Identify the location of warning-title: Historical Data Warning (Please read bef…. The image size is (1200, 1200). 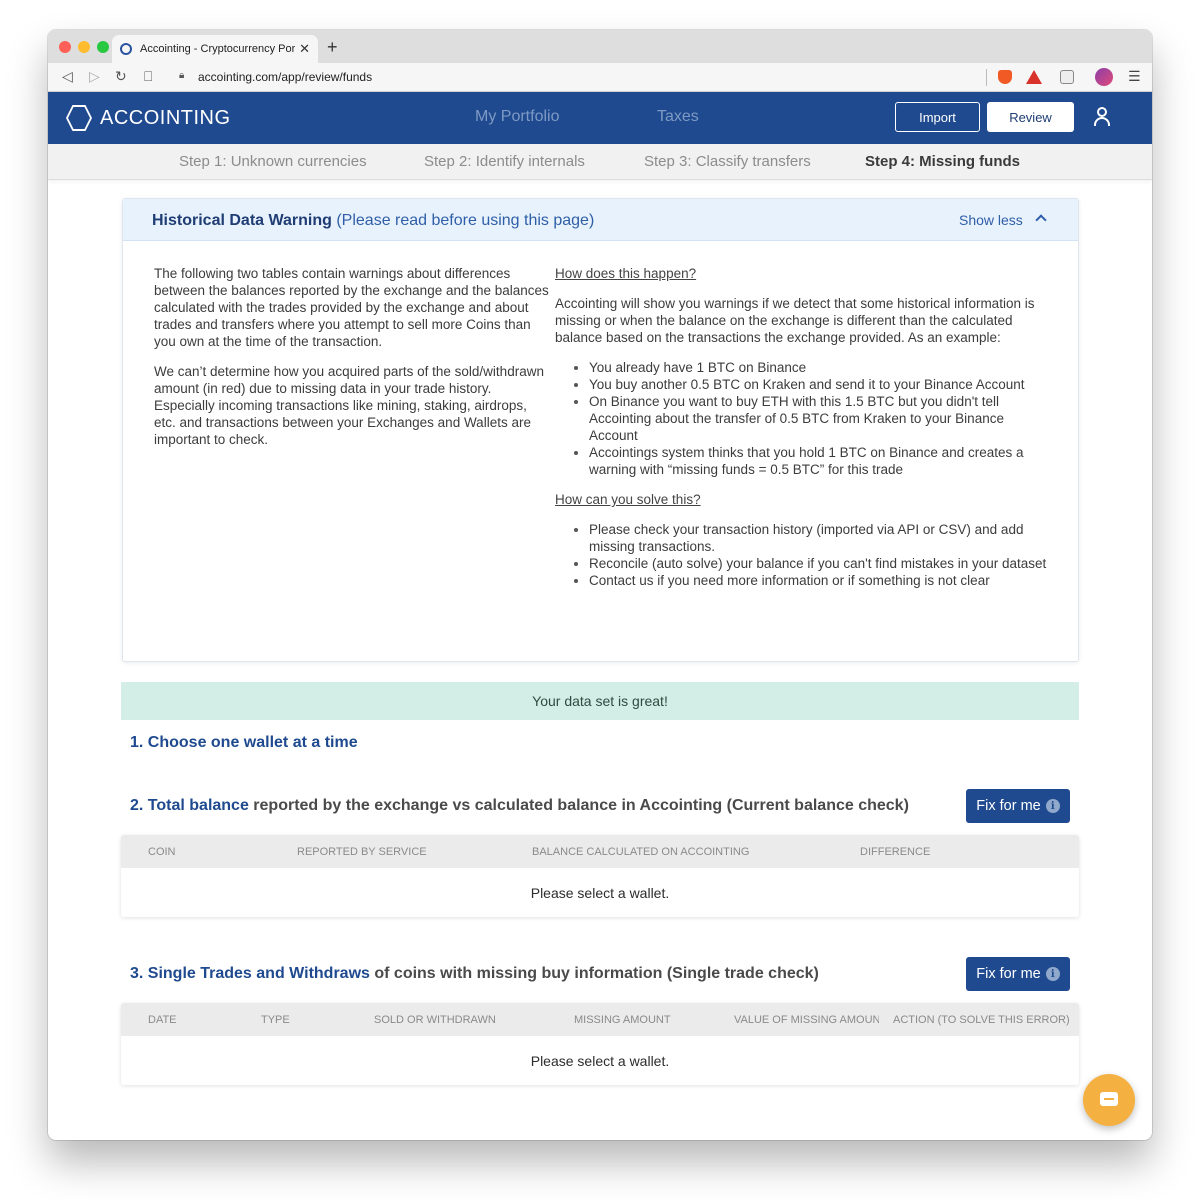
(373, 221).